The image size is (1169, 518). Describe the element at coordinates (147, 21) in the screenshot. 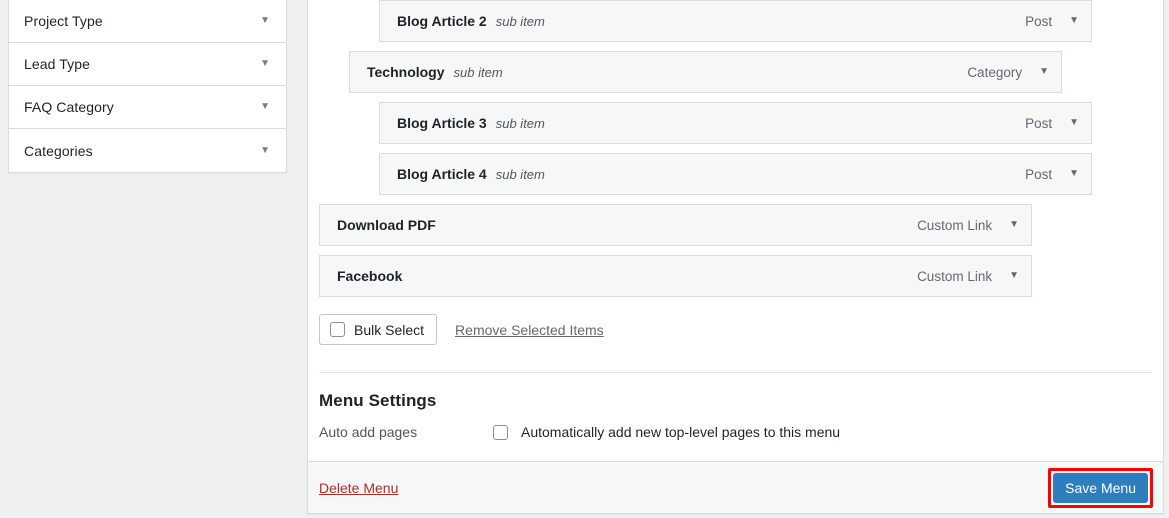

I see `sidebar-item-project-type: Project Type ▼` at that location.